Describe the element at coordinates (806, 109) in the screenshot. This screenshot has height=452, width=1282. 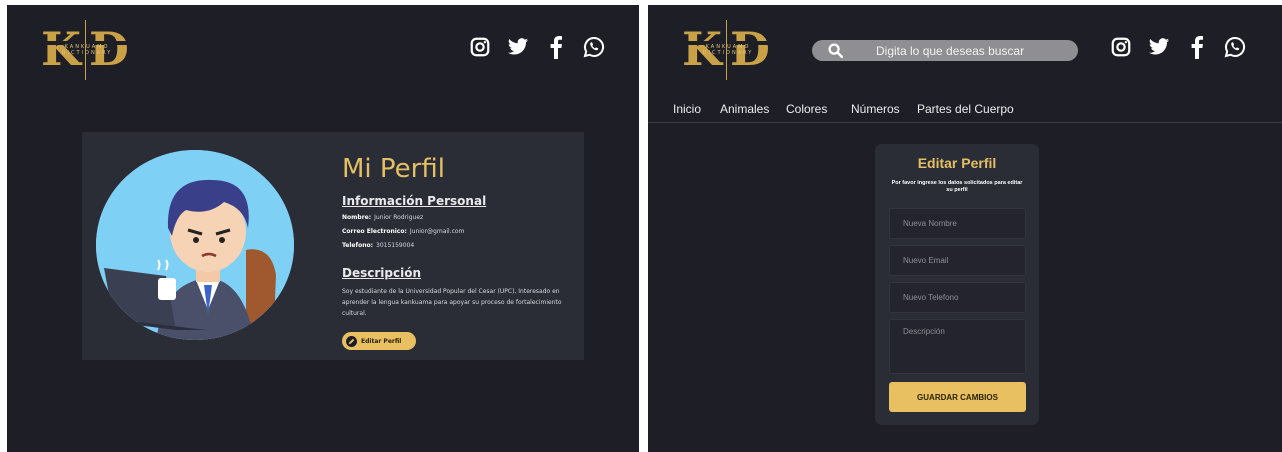
I see `nav-item-colores: Colores` at that location.